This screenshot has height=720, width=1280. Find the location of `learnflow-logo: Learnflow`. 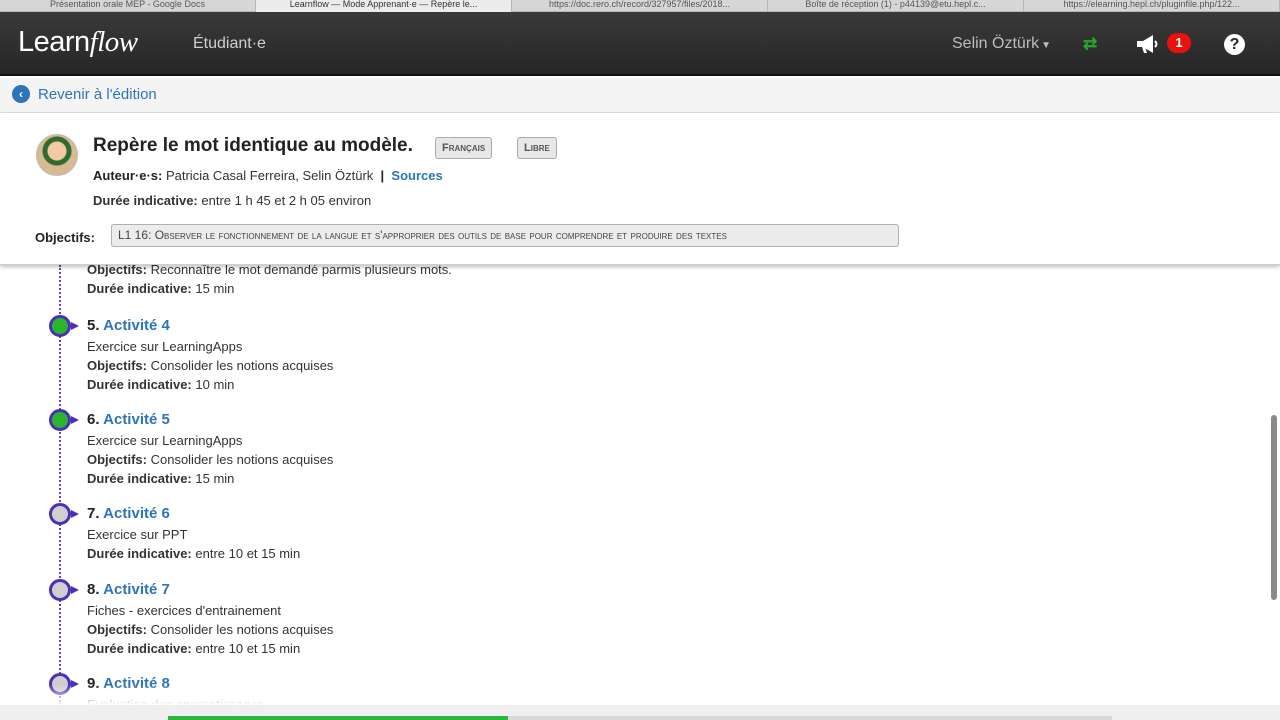

learnflow-logo: Learnflow is located at coordinates (78, 42).